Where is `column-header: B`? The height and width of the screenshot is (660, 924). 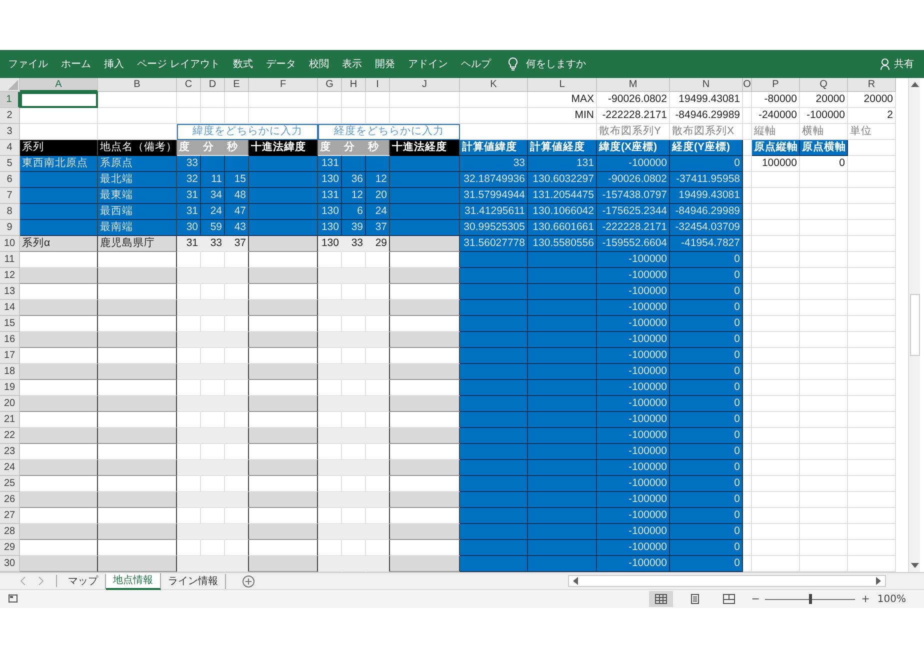 column-header: B is located at coordinates (137, 85).